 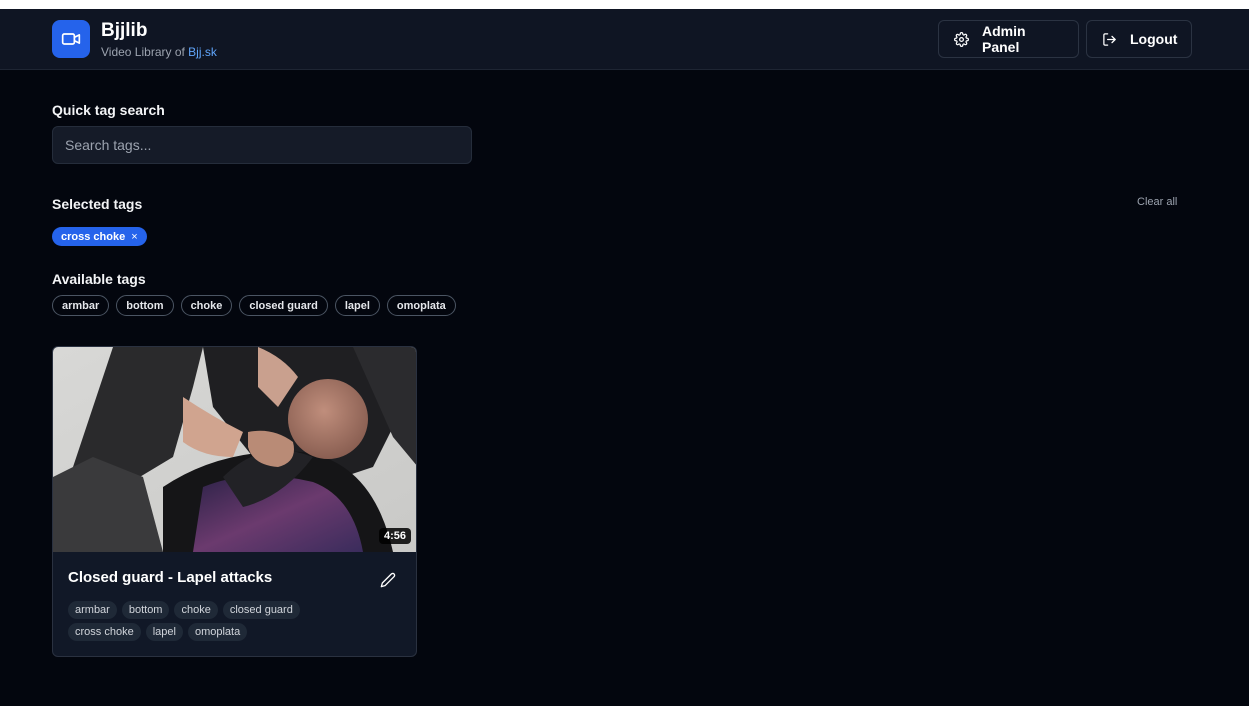 I want to click on thumbnail-image, so click(x=234, y=449).